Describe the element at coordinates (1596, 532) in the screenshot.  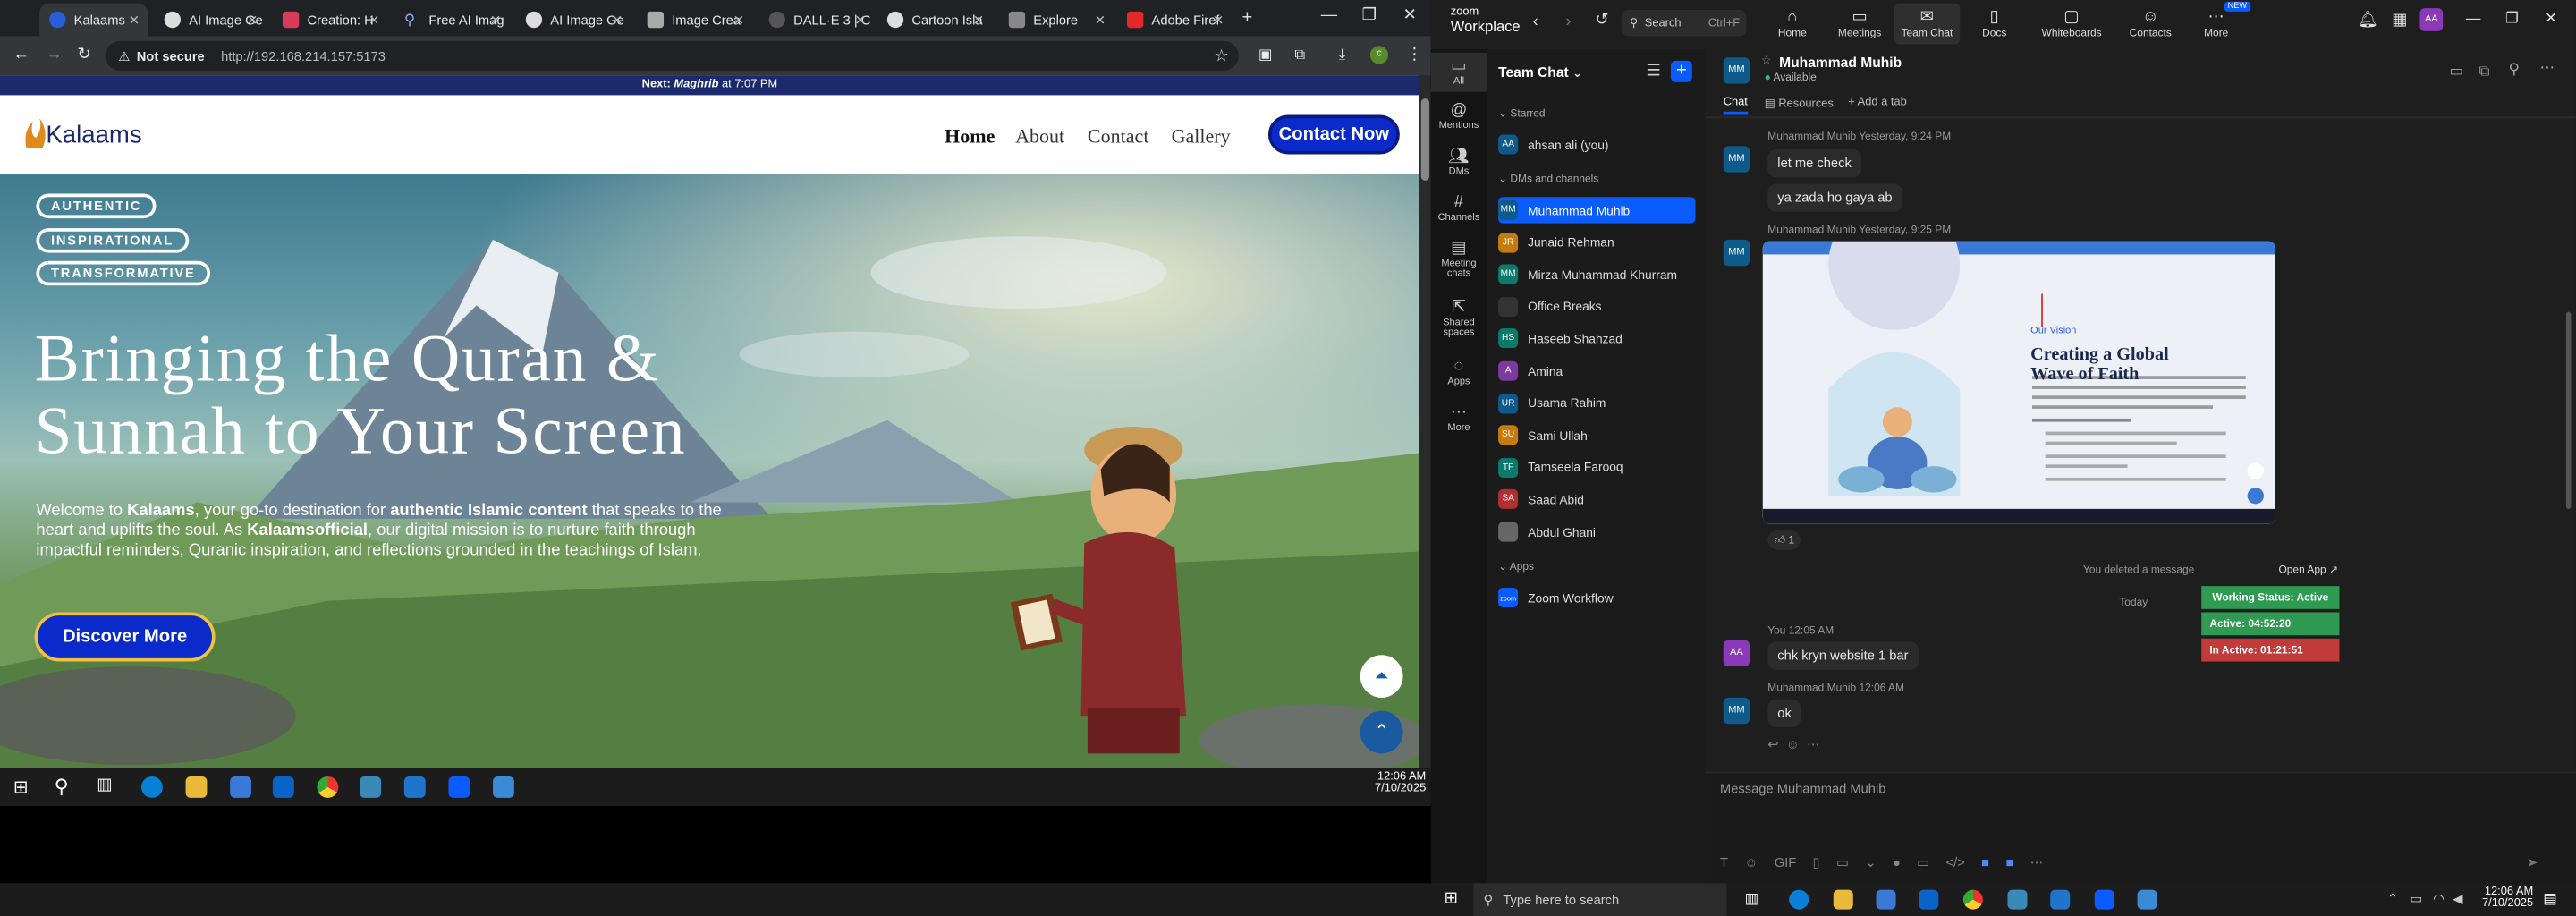
I see `chat-item: Abdul Ghani` at that location.